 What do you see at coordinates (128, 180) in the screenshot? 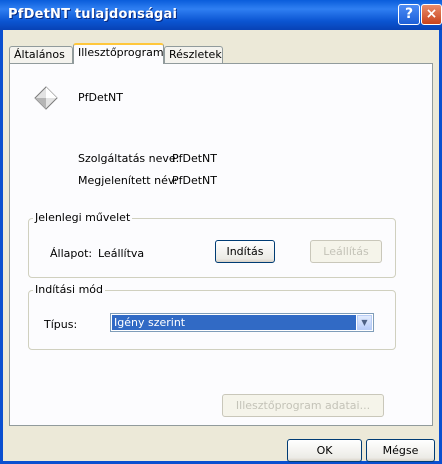
I see `display-name-label: Megjelenített név:` at bounding box center [128, 180].